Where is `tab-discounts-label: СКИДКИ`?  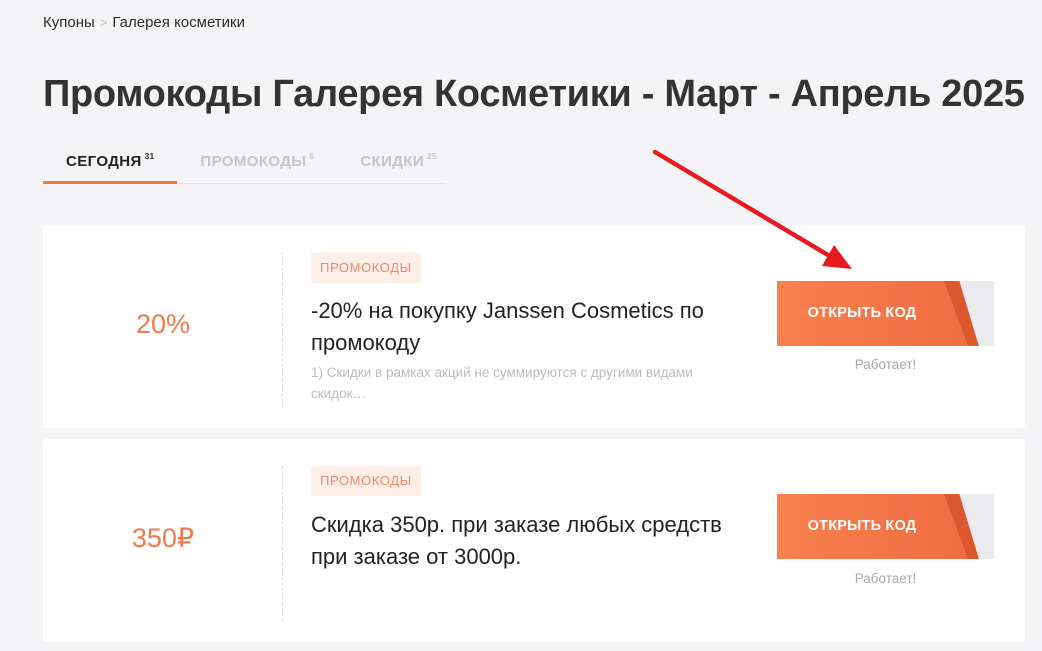 tab-discounts-label: СКИДКИ is located at coordinates (392, 161).